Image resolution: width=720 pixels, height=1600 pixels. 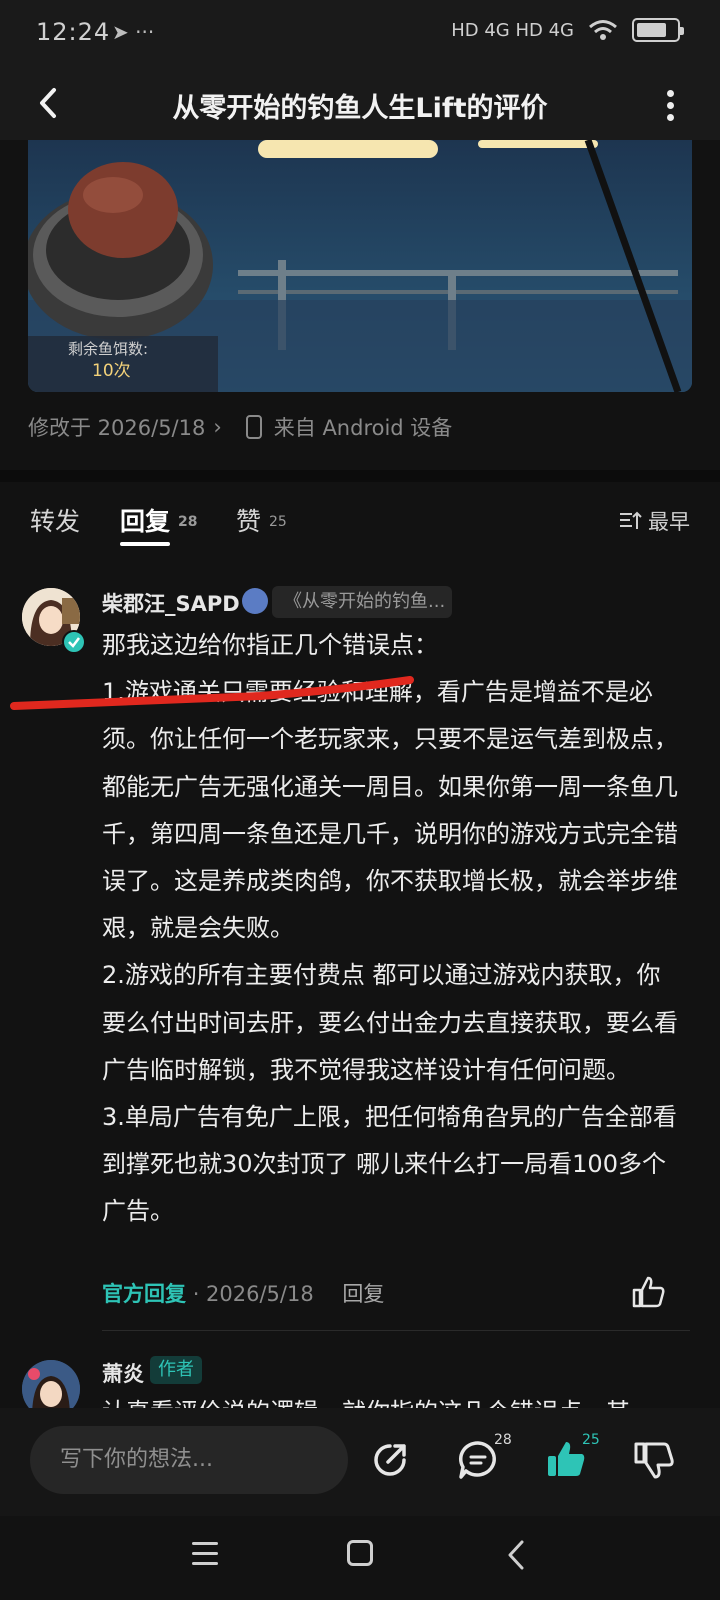 What do you see at coordinates (669, 522) in the screenshot?
I see `sort-label: 最早` at bounding box center [669, 522].